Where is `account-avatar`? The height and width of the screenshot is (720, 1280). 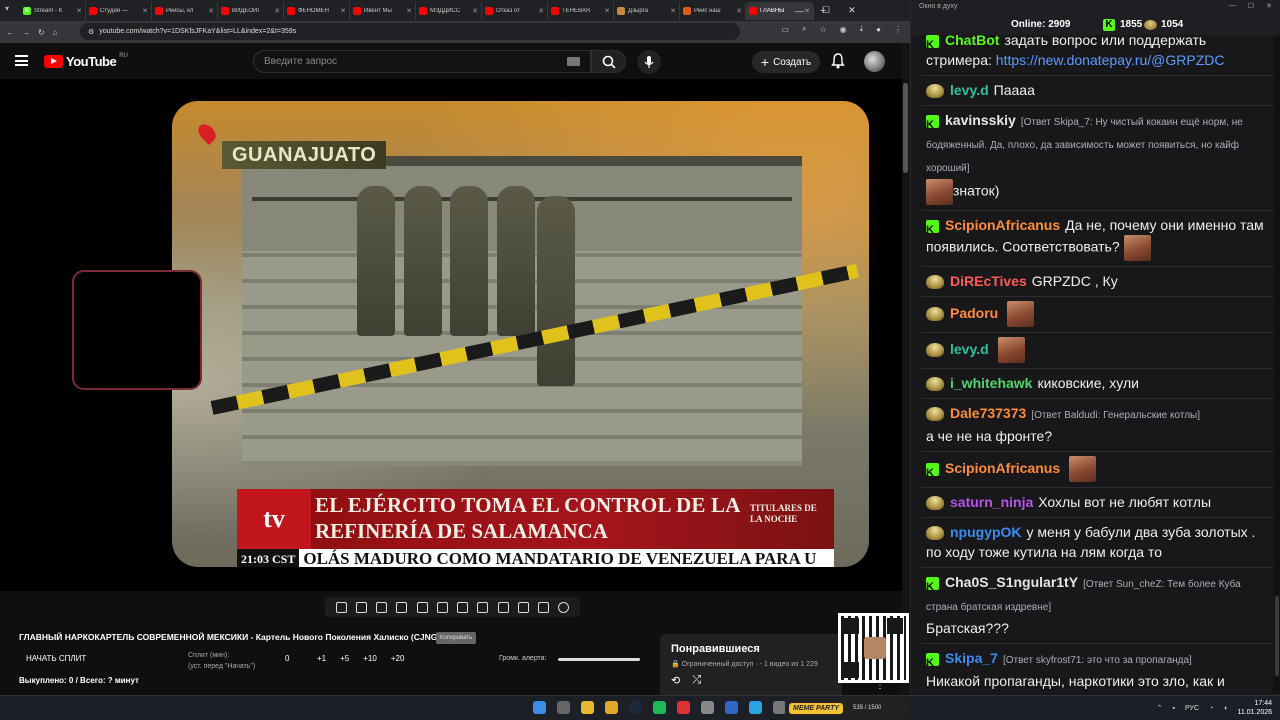 account-avatar is located at coordinates (874, 61).